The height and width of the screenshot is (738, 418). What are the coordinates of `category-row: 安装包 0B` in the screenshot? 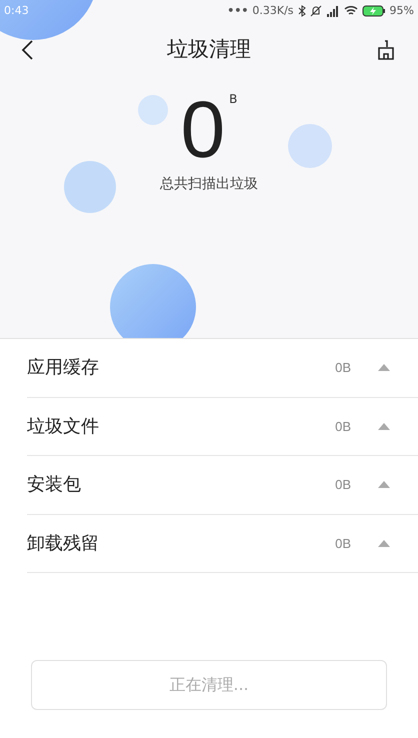 It's located at (222, 485).